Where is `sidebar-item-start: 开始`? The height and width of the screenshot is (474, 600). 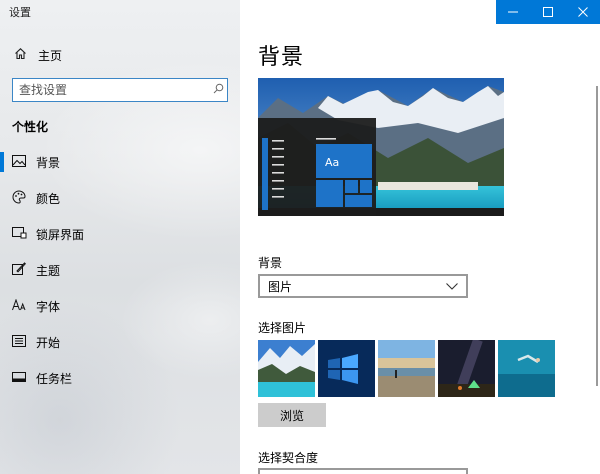
sidebar-item-start: 开始 is located at coordinates (120, 342).